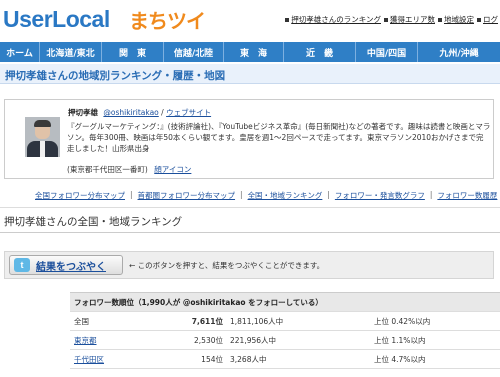 The height and width of the screenshot is (377, 500). I want to click on table-row: 東京都 2,530位 221,956人中 上位 1.1%以内, so click(285, 340).